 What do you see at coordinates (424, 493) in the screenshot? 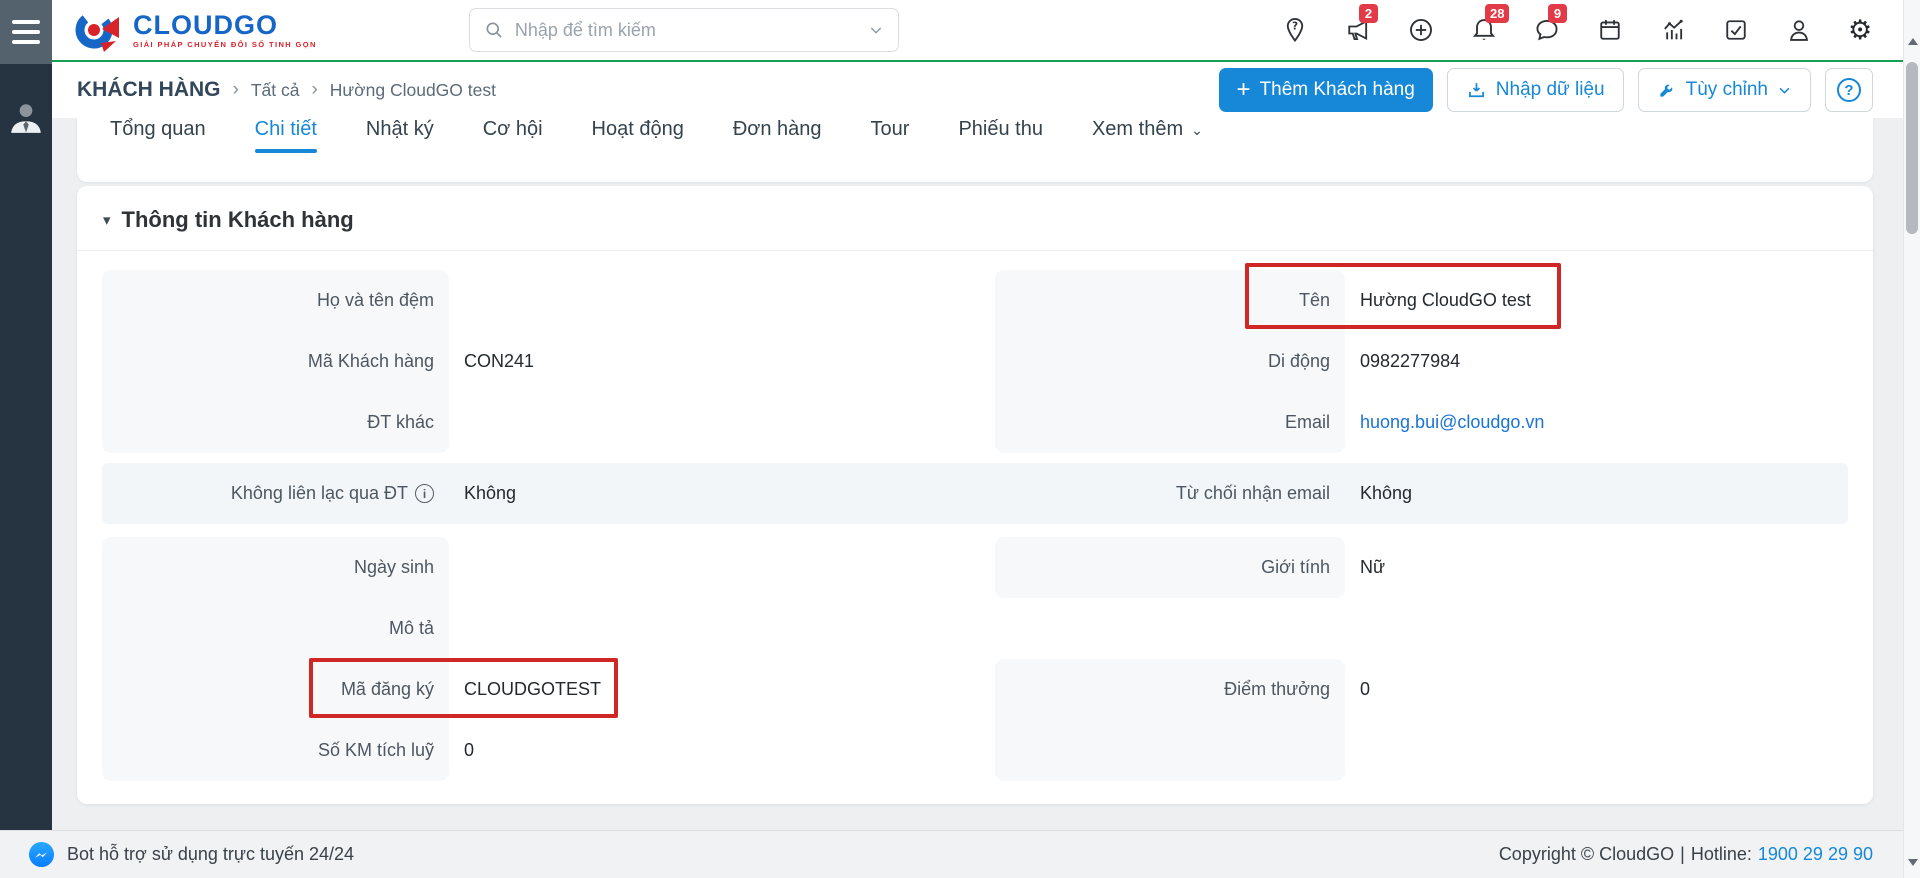
I see `info-icon: i` at bounding box center [424, 493].